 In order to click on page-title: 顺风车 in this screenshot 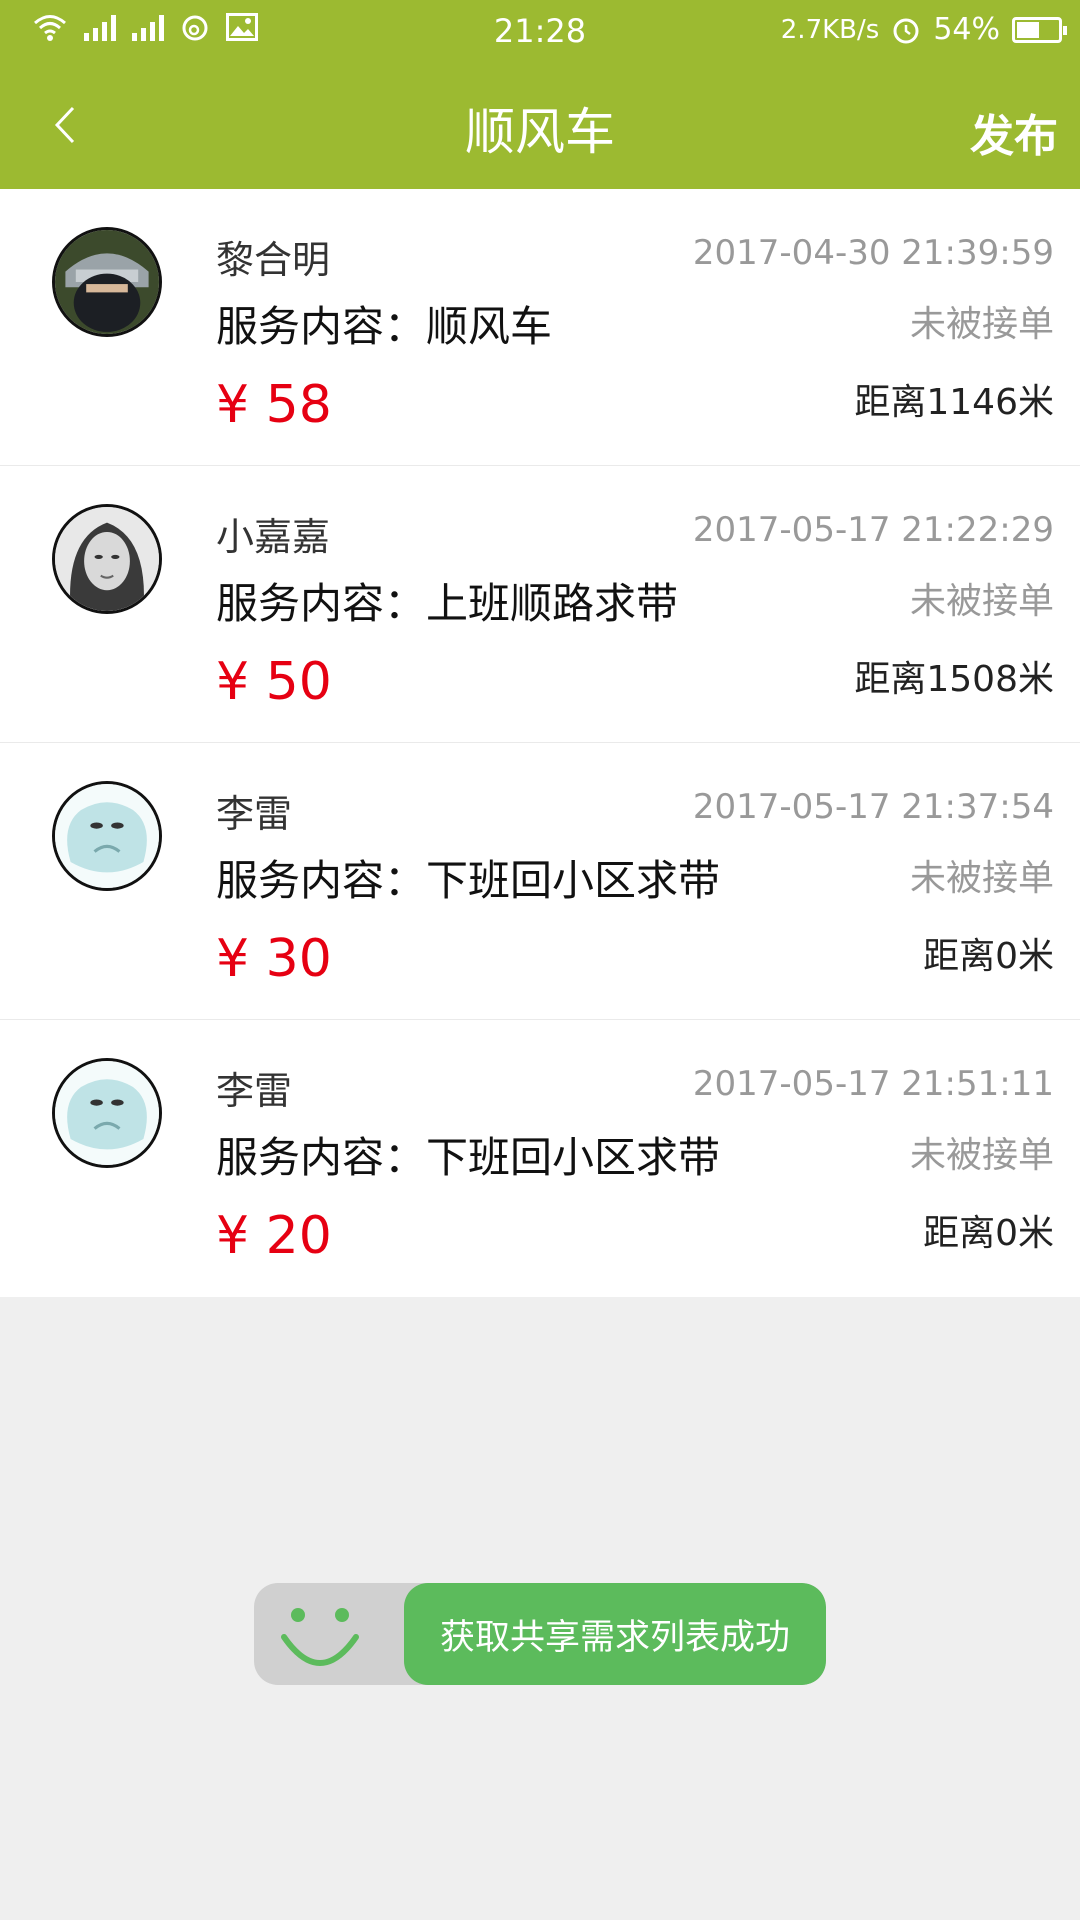, I will do `click(540, 132)`.